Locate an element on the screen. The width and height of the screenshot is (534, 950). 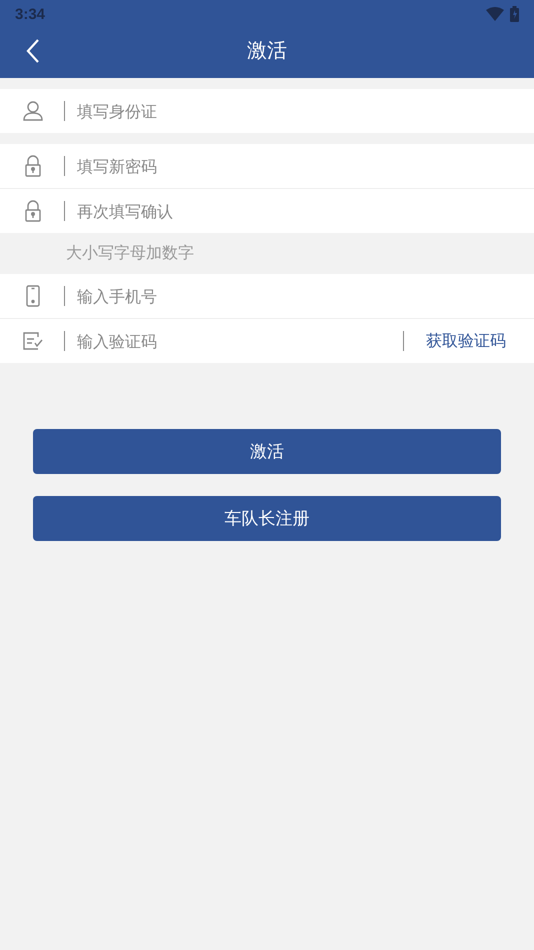
page-title: 激活 is located at coordinates (267, 50).